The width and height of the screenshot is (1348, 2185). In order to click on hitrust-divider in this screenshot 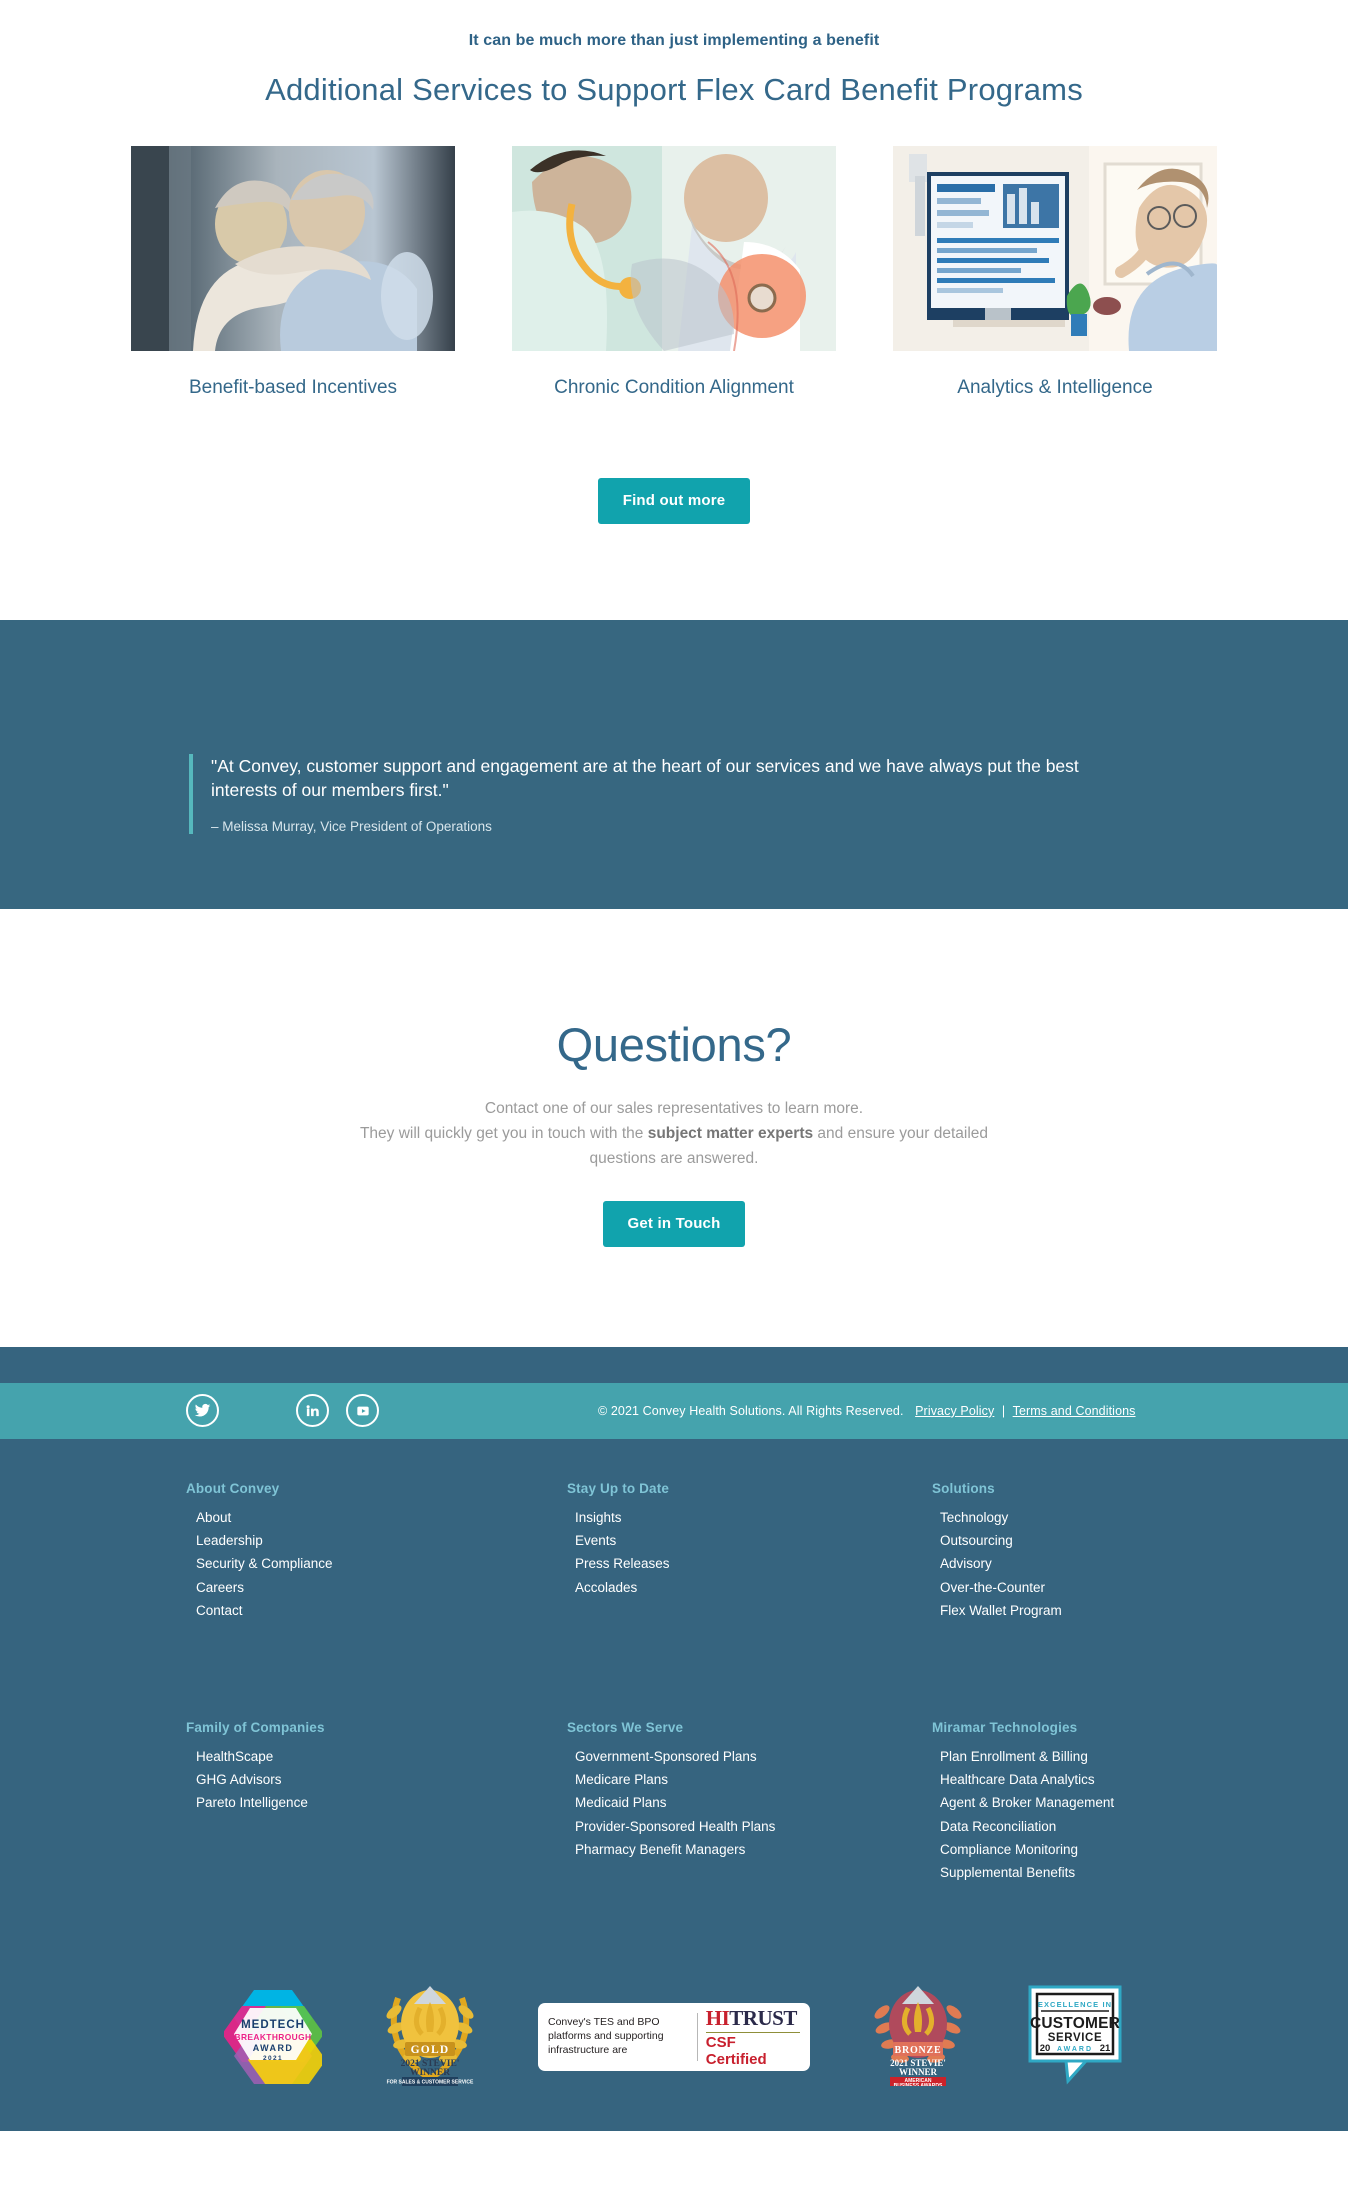, I will do `click(697, 2036)`.